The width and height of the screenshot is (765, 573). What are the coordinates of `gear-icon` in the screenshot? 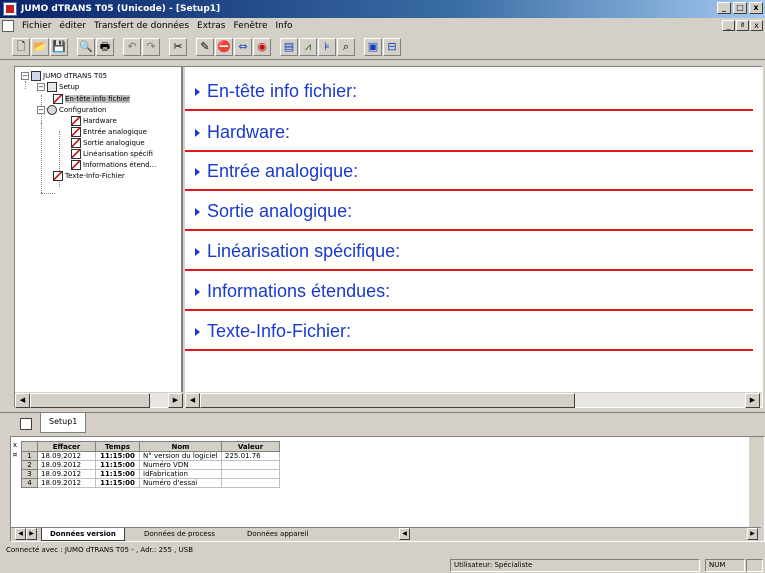 It's located at (52, 110).